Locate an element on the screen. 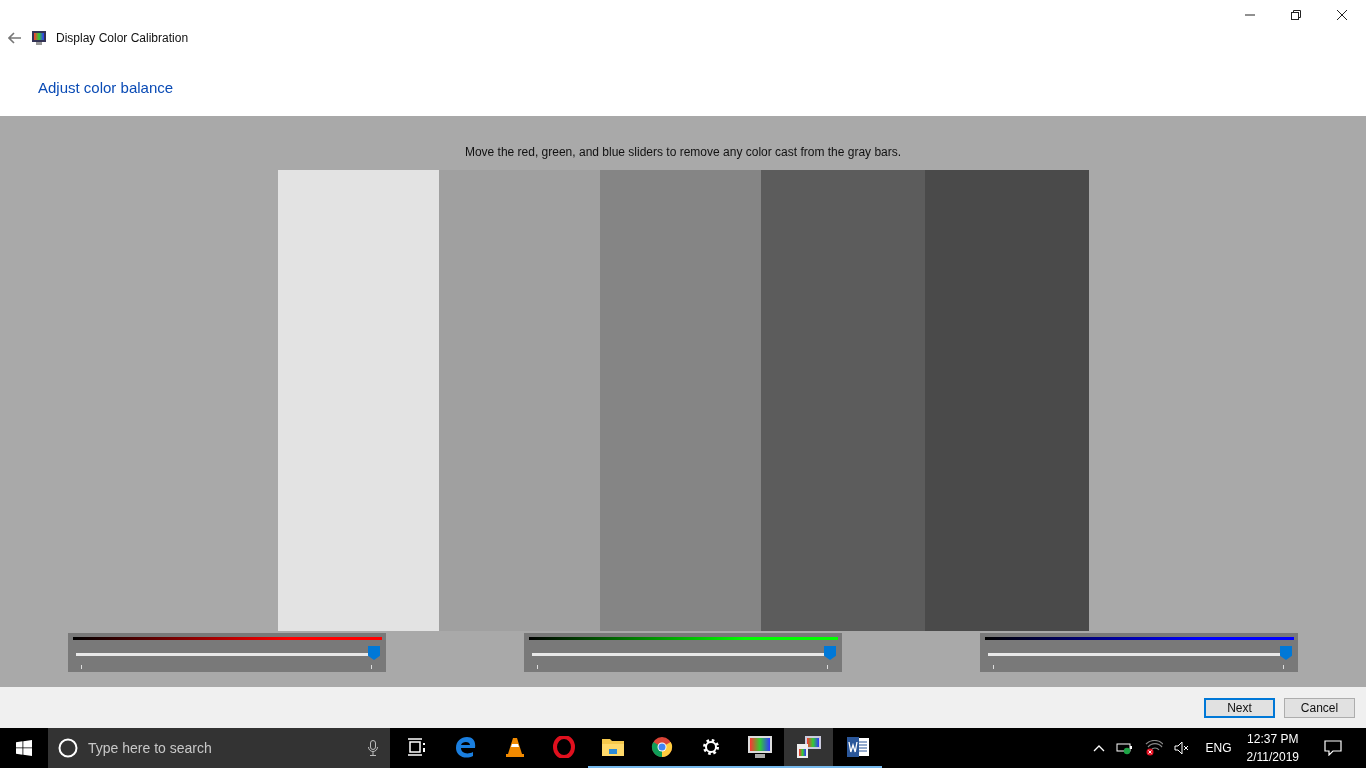  dialog-button: Cancel is located at coordinates (1319, 707).